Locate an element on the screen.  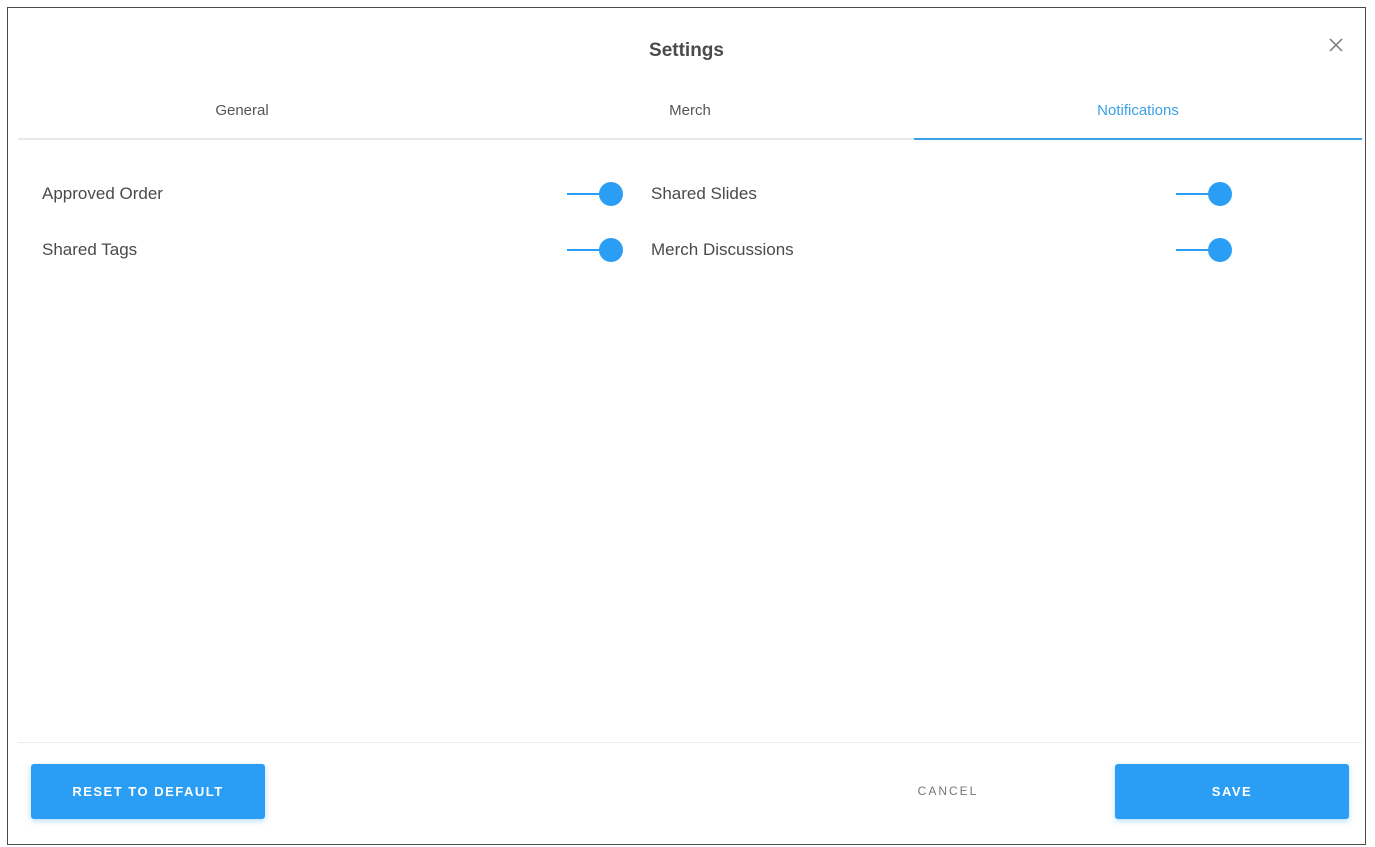
setting-shared-slides: Shared Slides is located at coordinates (704, 194).